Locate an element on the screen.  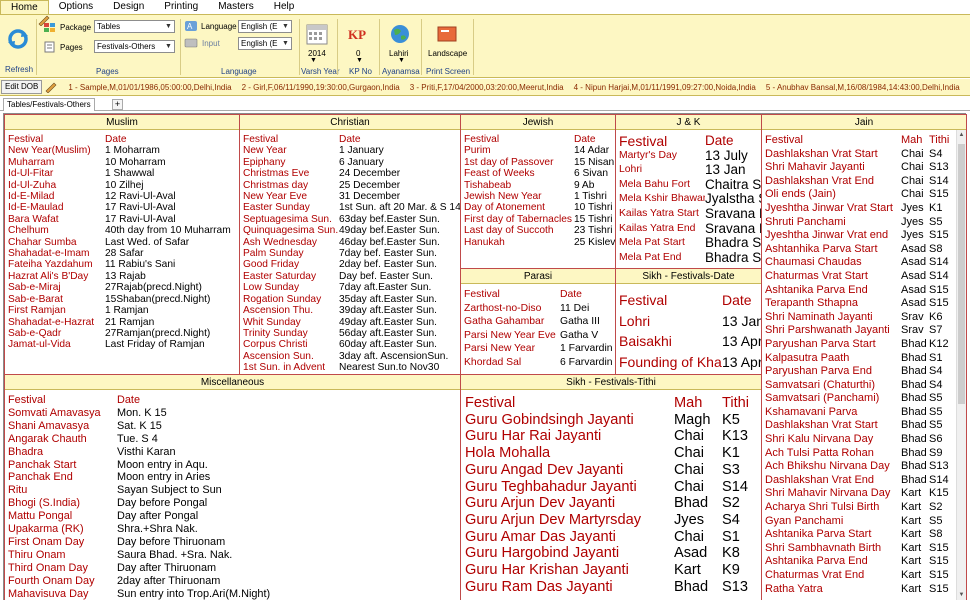
table-row: Ratha Yatra Kart S15 is located at coordinates (865, 590).